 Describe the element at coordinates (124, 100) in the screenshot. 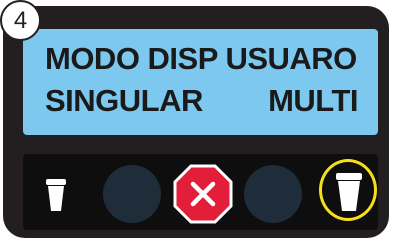

I see `display-option-singular: SINGULAR` at that location.